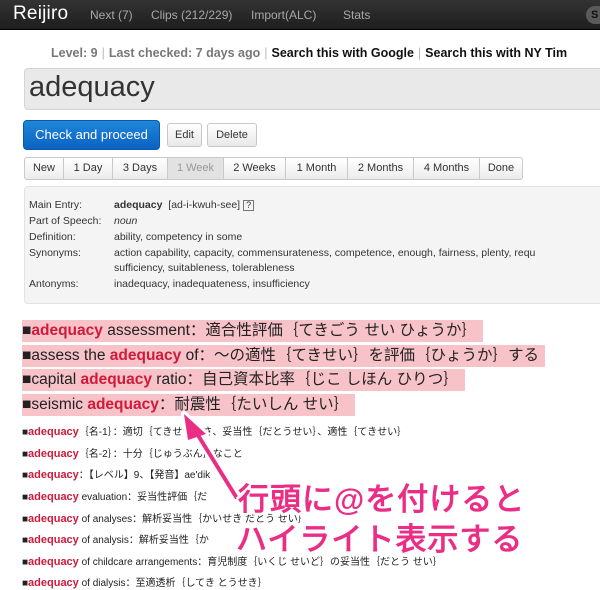 The image size is (600, 590). What do you see at coordinates (56, 205) in the screenshot?
I see `main-entry-label: Main Entry:` at bounding box center [56, 205].